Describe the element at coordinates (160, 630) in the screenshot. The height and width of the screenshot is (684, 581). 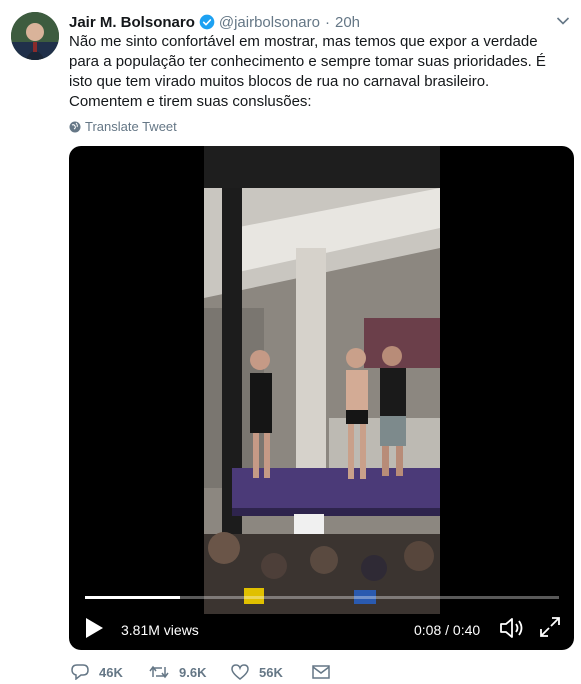
I see `view-count: 3.81M views` at that location.